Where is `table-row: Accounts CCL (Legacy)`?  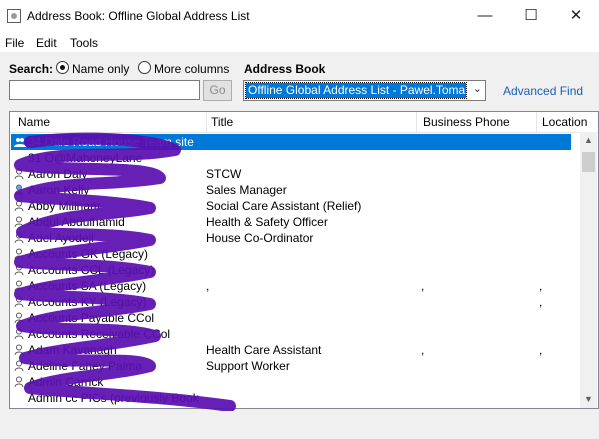 table-row: Accounts CCL (Legacy) is located at coordinates (291, 270).